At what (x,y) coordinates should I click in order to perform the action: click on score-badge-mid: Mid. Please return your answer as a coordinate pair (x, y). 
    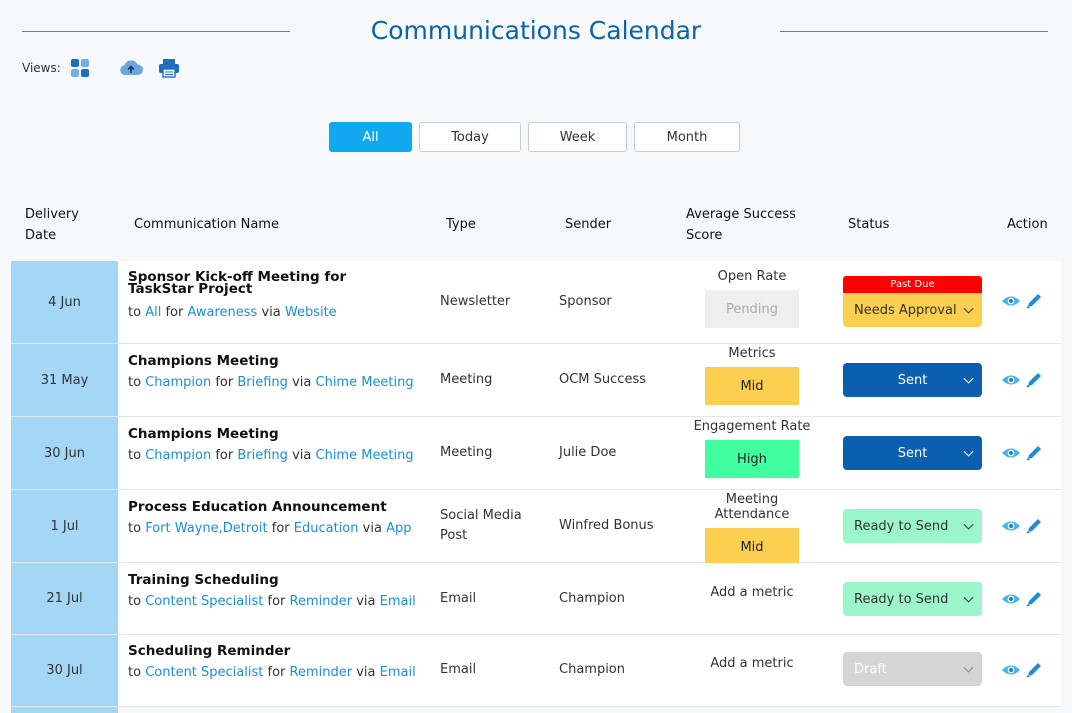
    Looking at the image, I should click on (752, 386).